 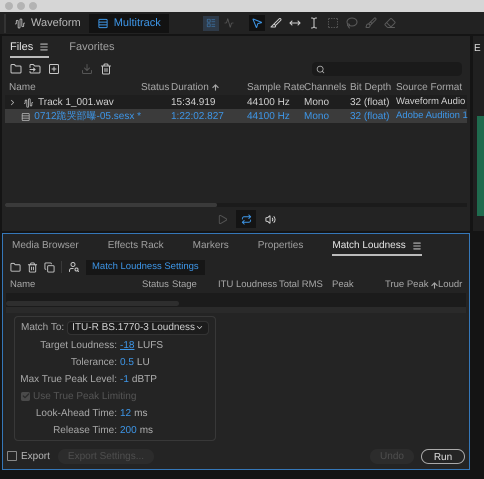 I want to click on panel-tab: Files, so click(x=30, y=48).